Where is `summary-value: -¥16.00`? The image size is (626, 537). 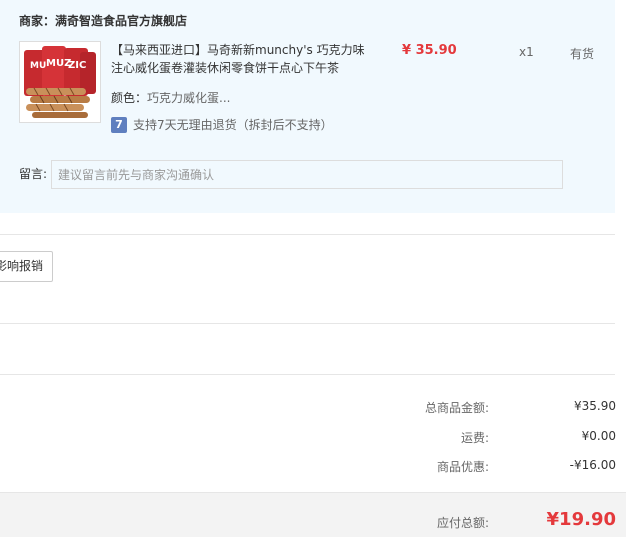
summary-value: -¥16.00 is located at coordinates (592, 465).